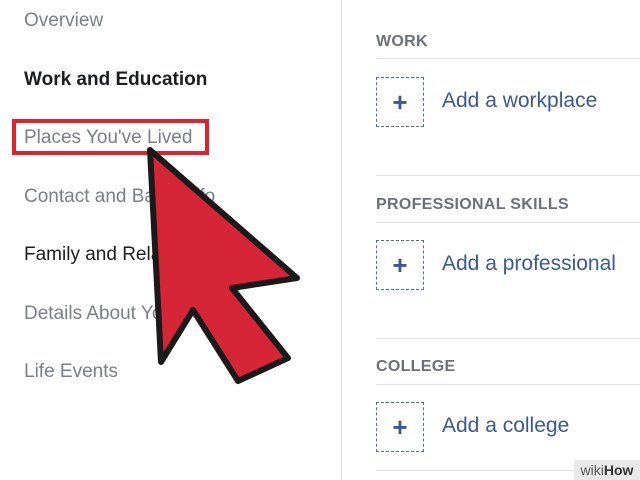  What do you see at coordinates (63, 21) in the screenshot?
I see `sidebar-item-overview: Overview` at bounding box center [63, 21].